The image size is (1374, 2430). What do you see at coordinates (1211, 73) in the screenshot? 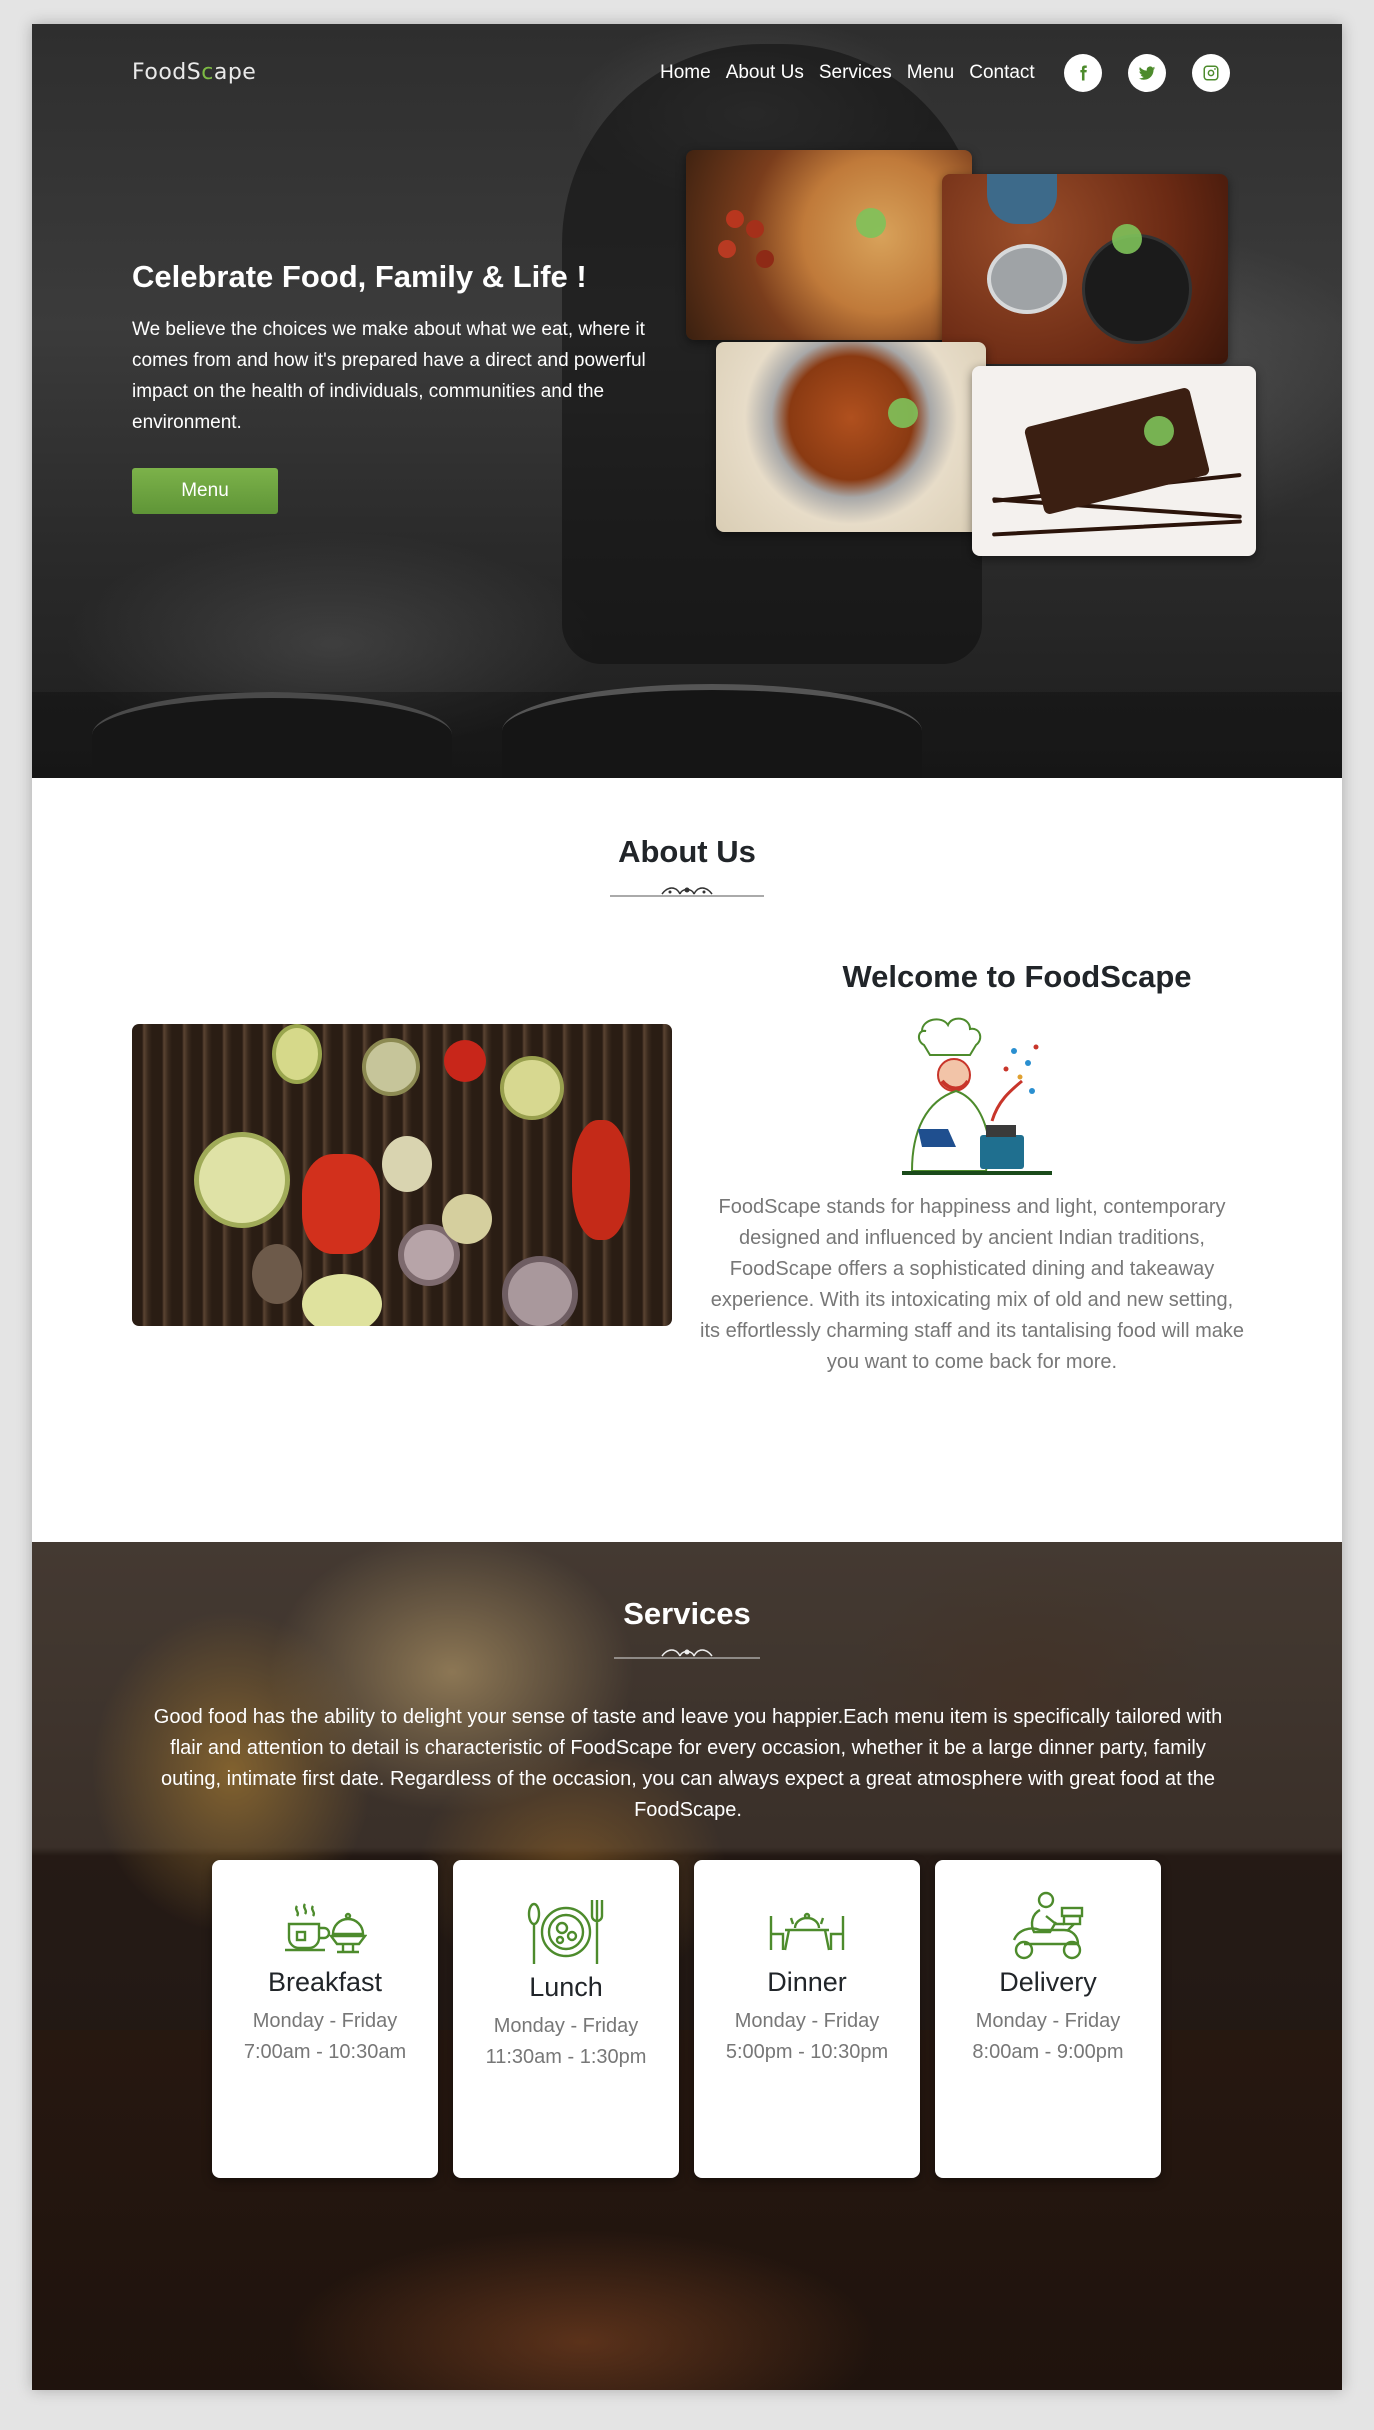
I see `instagram-icon` at bounding box center [1211, 73].